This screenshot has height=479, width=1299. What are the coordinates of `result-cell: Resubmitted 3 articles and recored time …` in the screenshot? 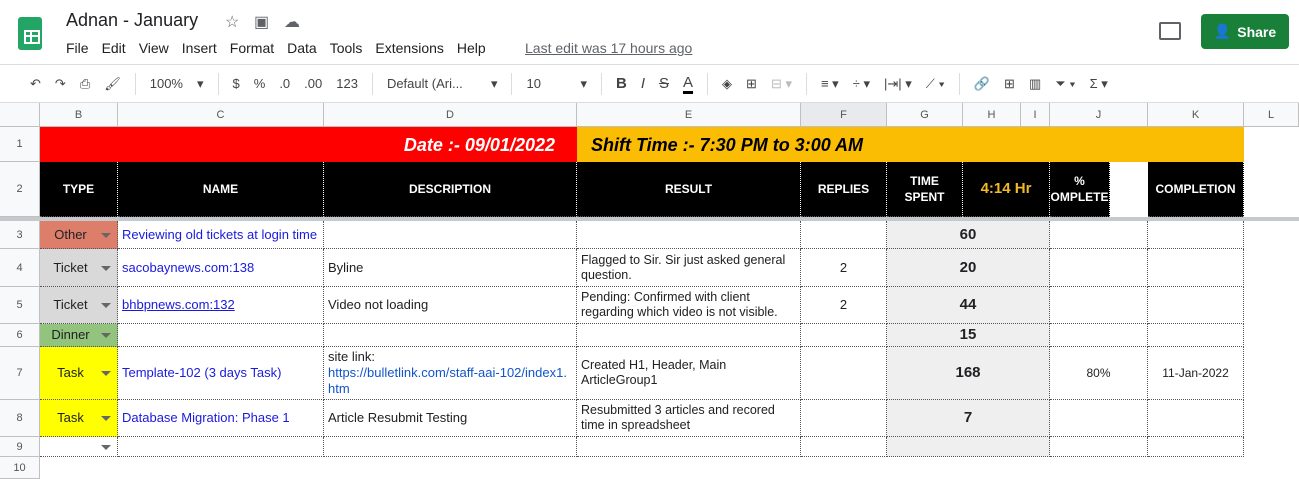 It's located at (689, 418).